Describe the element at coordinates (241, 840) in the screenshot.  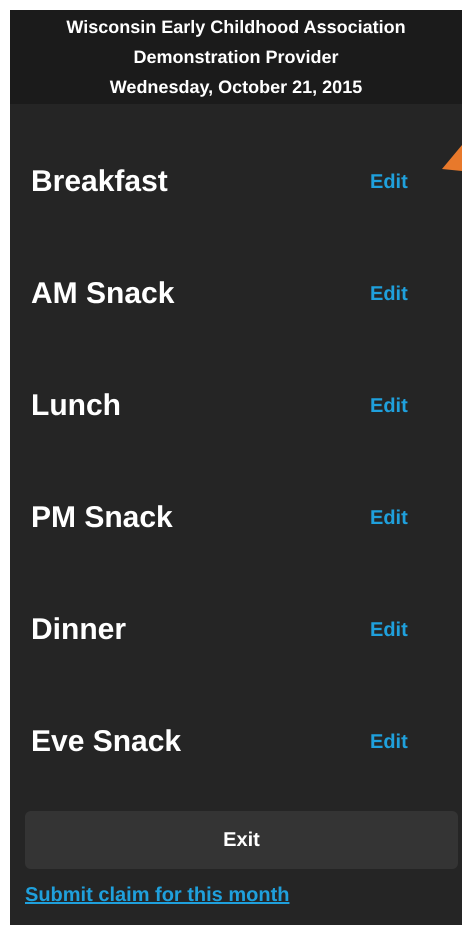
I see `exit-button: Exit` at that location.